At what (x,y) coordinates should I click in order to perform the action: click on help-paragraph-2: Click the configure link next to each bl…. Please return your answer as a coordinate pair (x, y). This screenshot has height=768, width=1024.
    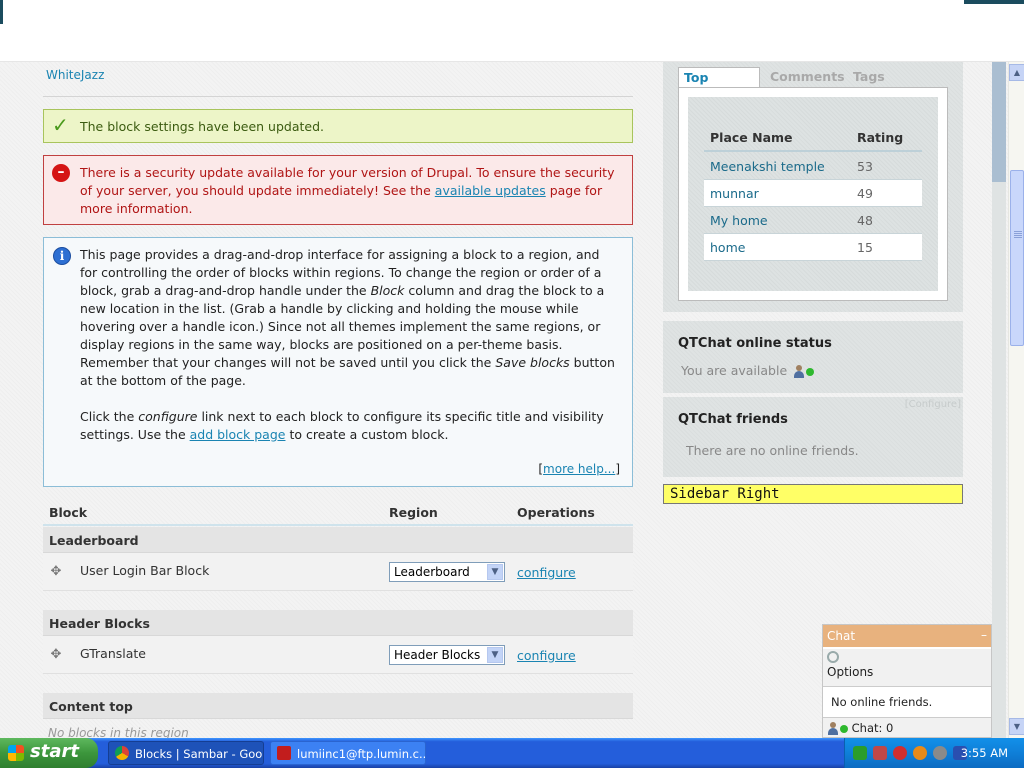
    Looking at the image, I should click on (350, 426).